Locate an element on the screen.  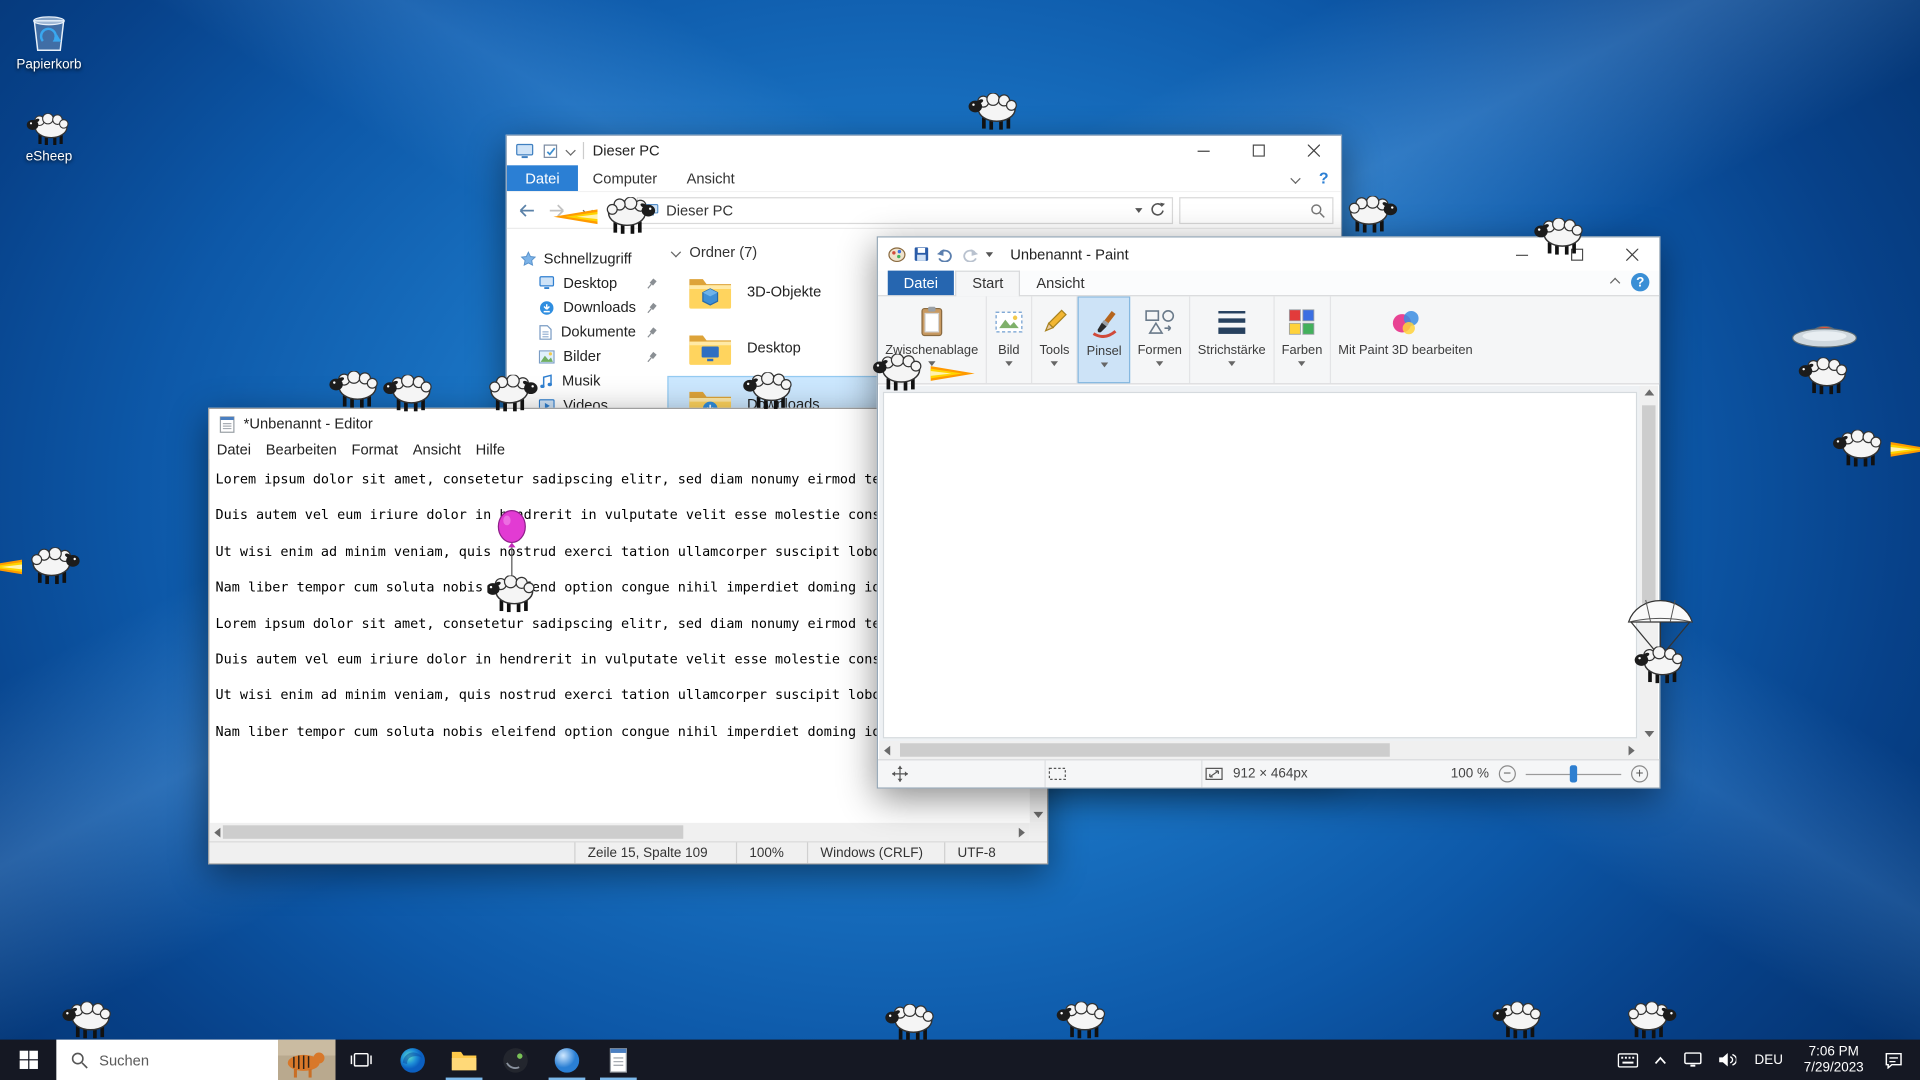
touch-keyboard-icon is located at coordinates (1627, 1060).